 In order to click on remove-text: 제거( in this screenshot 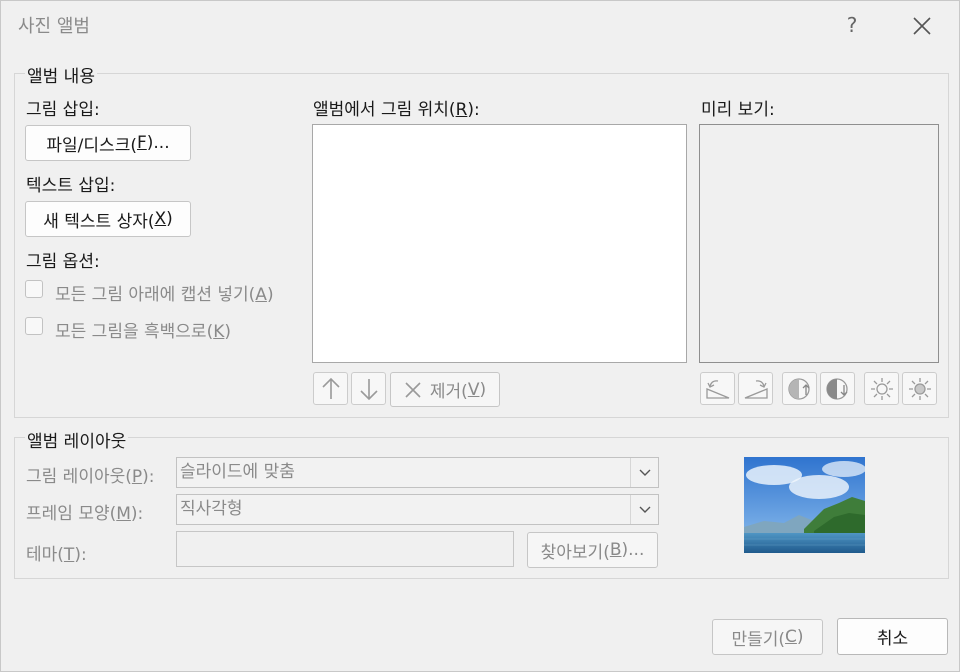, I will do `click(448, 392)`.